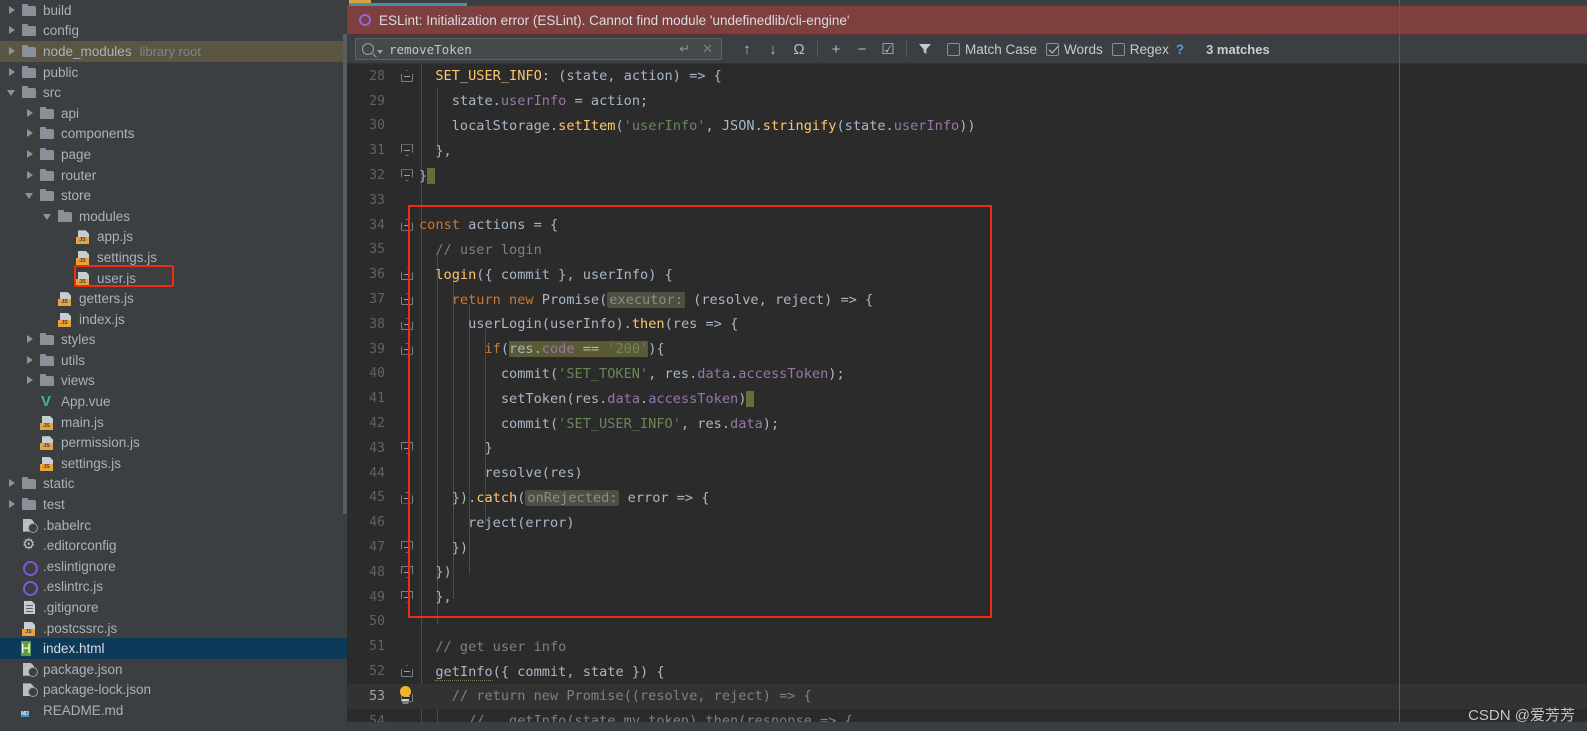  I want to click on code-line: 32}, so click(967, 175).